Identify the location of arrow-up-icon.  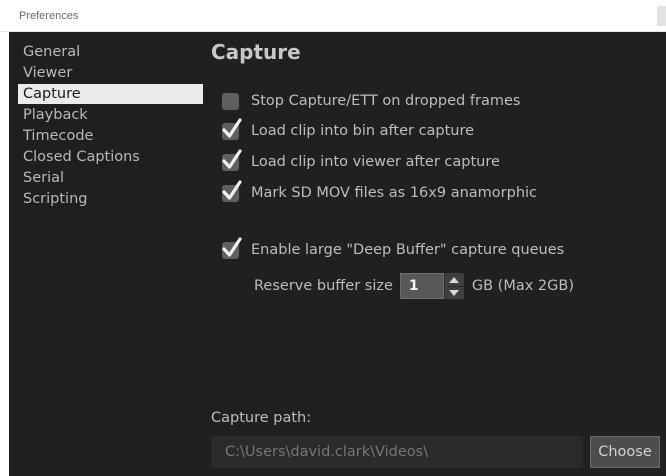
(454, 279).